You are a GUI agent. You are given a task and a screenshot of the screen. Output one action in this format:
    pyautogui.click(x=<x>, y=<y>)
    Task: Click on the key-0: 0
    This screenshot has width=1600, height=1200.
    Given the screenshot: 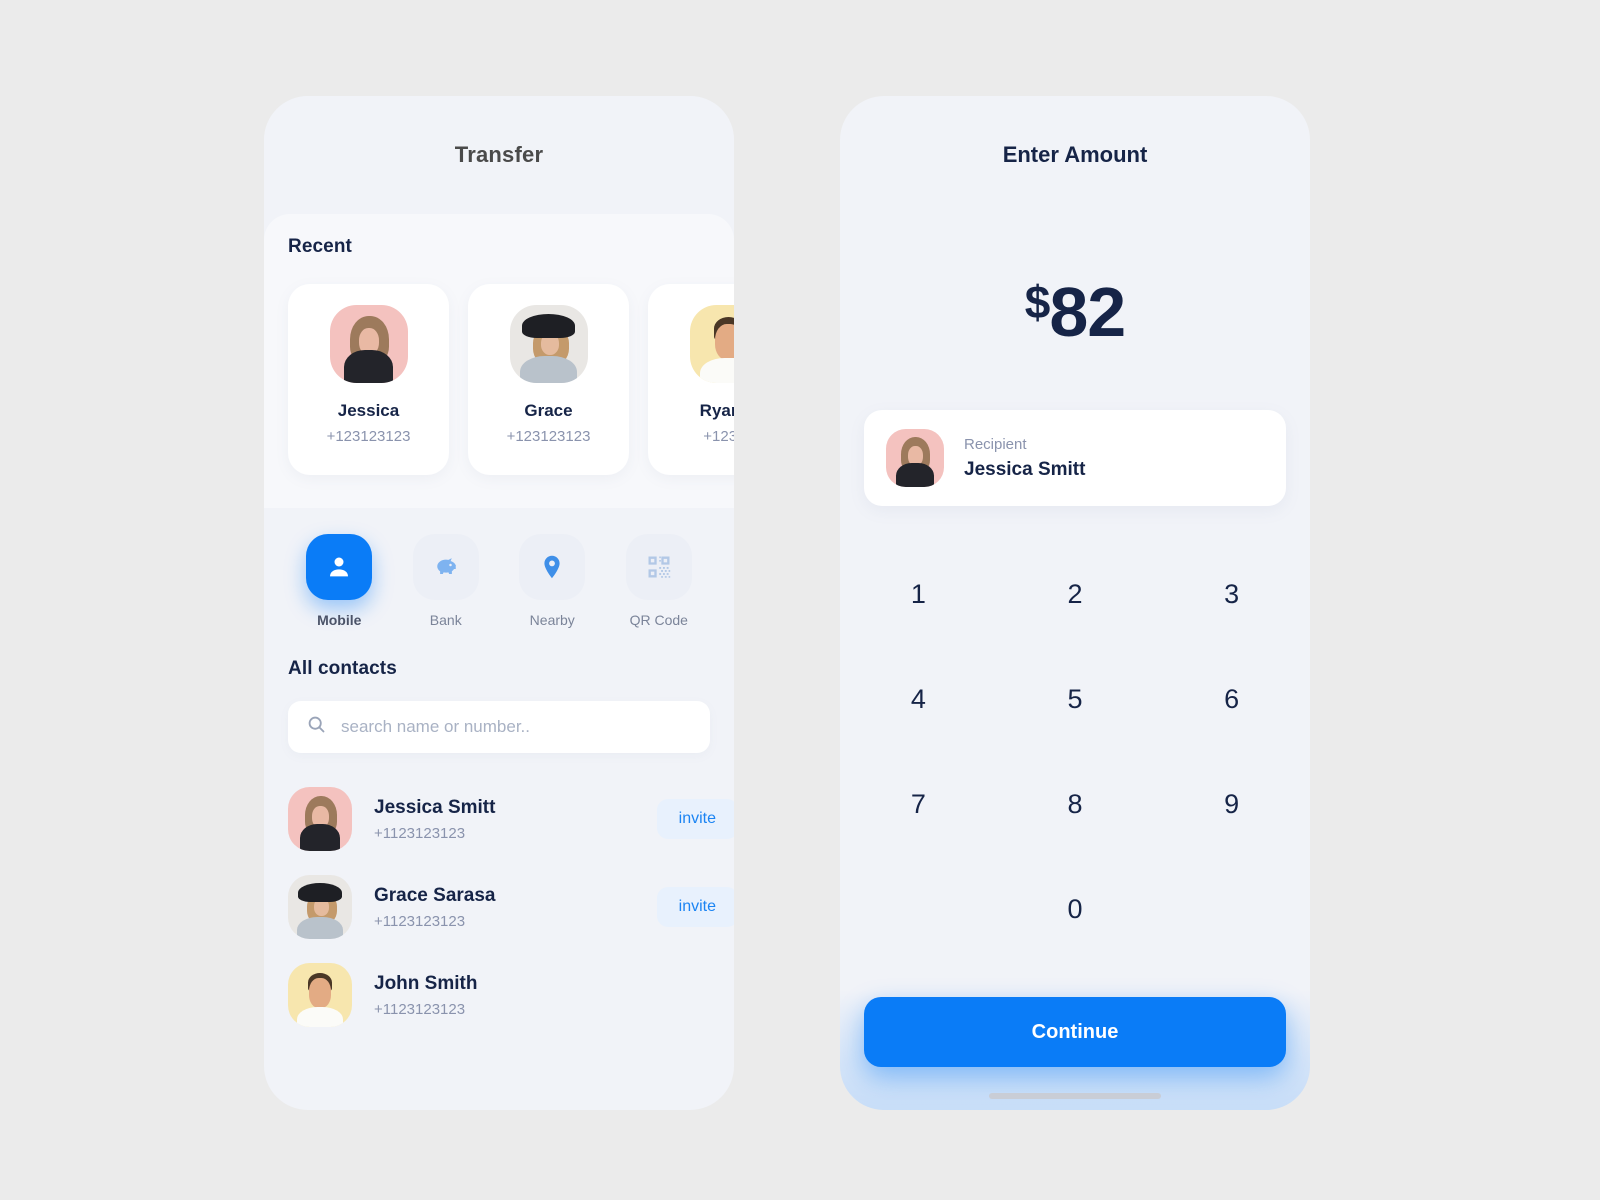 What is the action you would take?
    pyautogui.click(x=1075, y=909)
    